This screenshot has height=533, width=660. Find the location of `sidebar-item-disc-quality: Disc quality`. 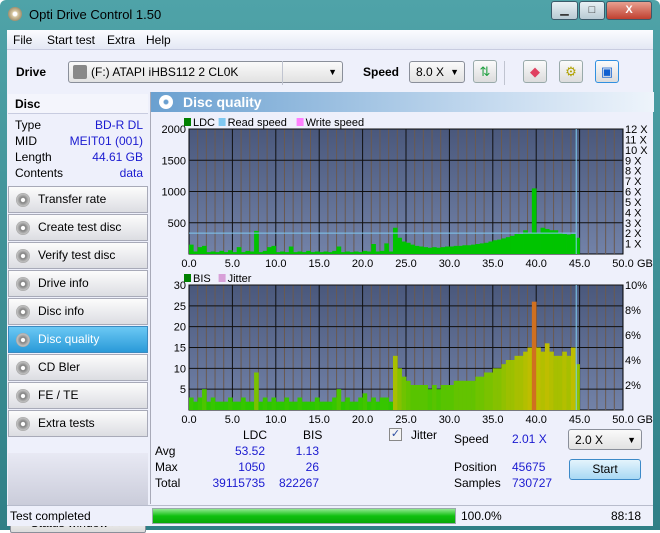

sidebar-item-disc-quality: Disc quality is located at coordinates (78, 339).